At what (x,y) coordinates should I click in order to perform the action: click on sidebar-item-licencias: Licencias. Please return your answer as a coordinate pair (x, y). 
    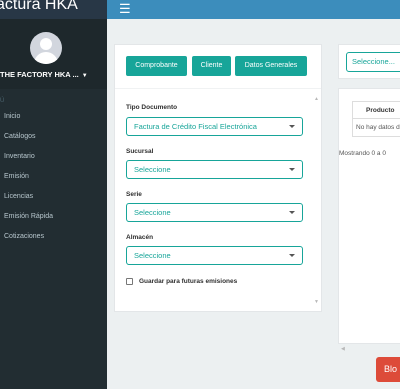
    Looking at the image, I should click on (53, 197).